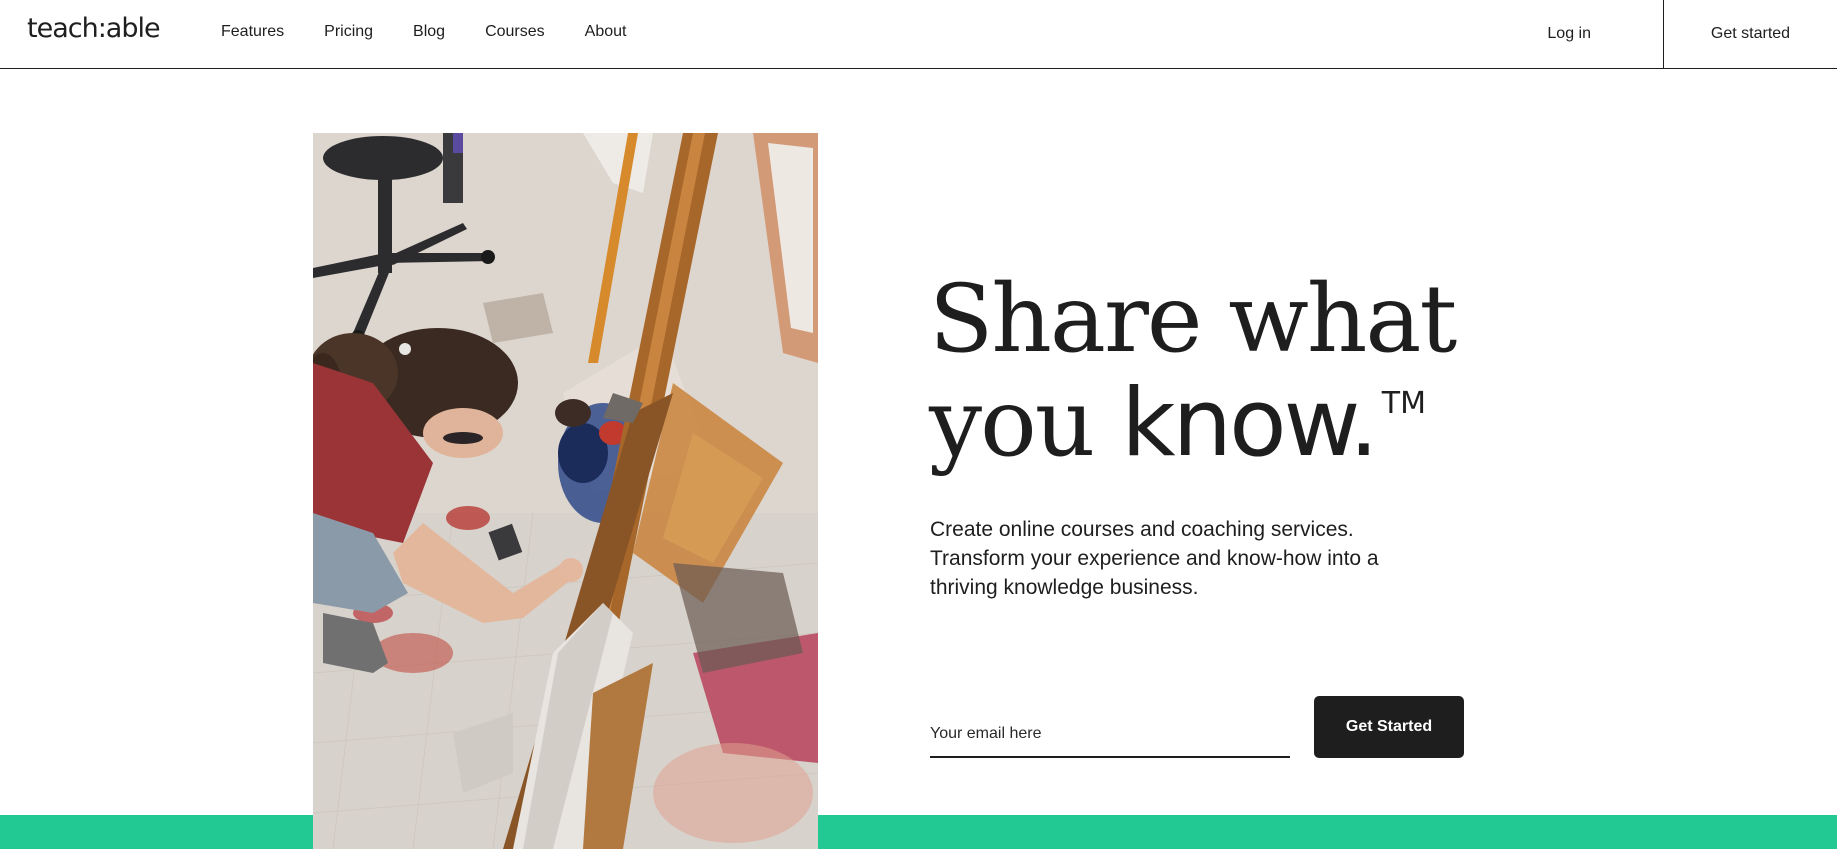 The height and width of the screenshot is (849, 1837). I want to click on hero-headline: Share what you know. TM, so click(1209, 372).